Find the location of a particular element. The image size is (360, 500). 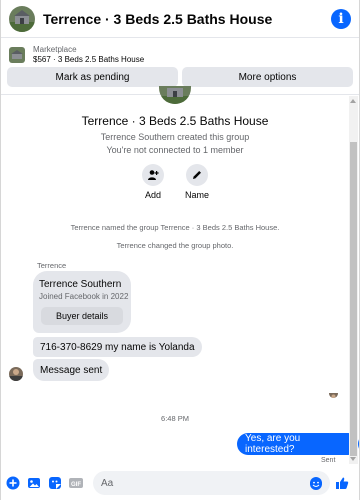

info-icon: i is located at coordinates (341, 18).